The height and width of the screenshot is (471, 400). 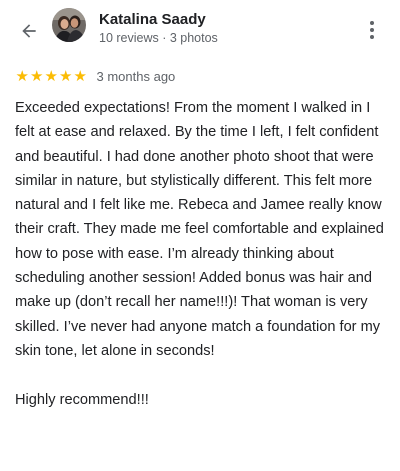 What do you see at coordinates (136, 76) in the screenshot?
I see `review-date: 3 months ago` at bounding box center [136, 76].